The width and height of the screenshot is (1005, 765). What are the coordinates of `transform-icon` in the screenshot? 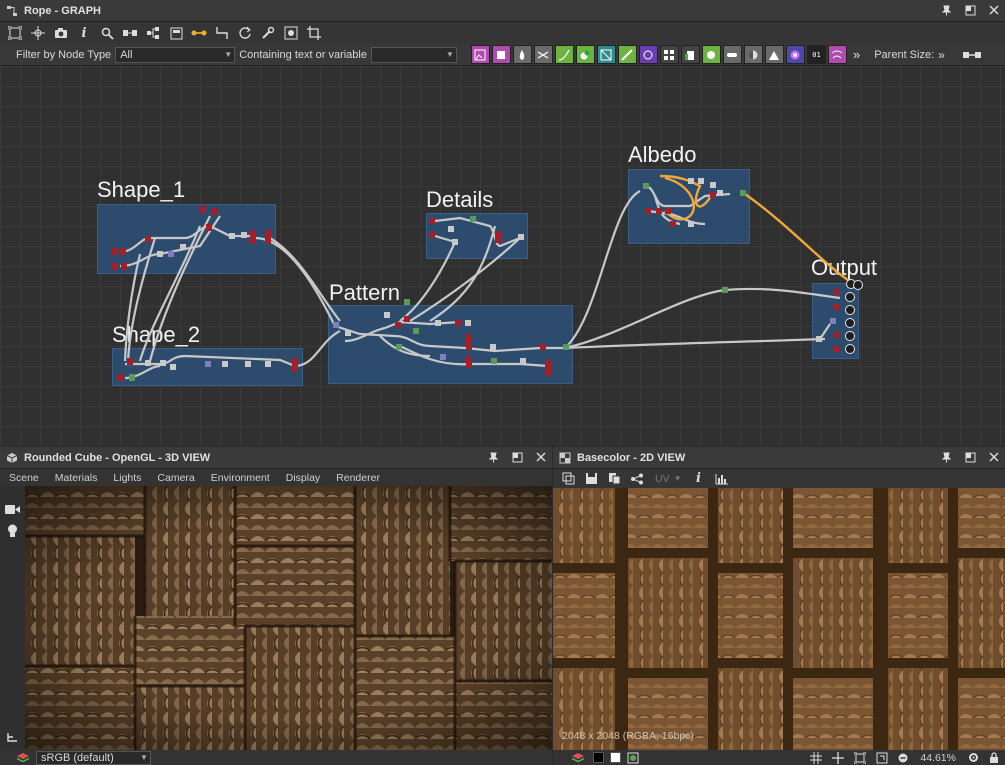 It's located at (543, 54).